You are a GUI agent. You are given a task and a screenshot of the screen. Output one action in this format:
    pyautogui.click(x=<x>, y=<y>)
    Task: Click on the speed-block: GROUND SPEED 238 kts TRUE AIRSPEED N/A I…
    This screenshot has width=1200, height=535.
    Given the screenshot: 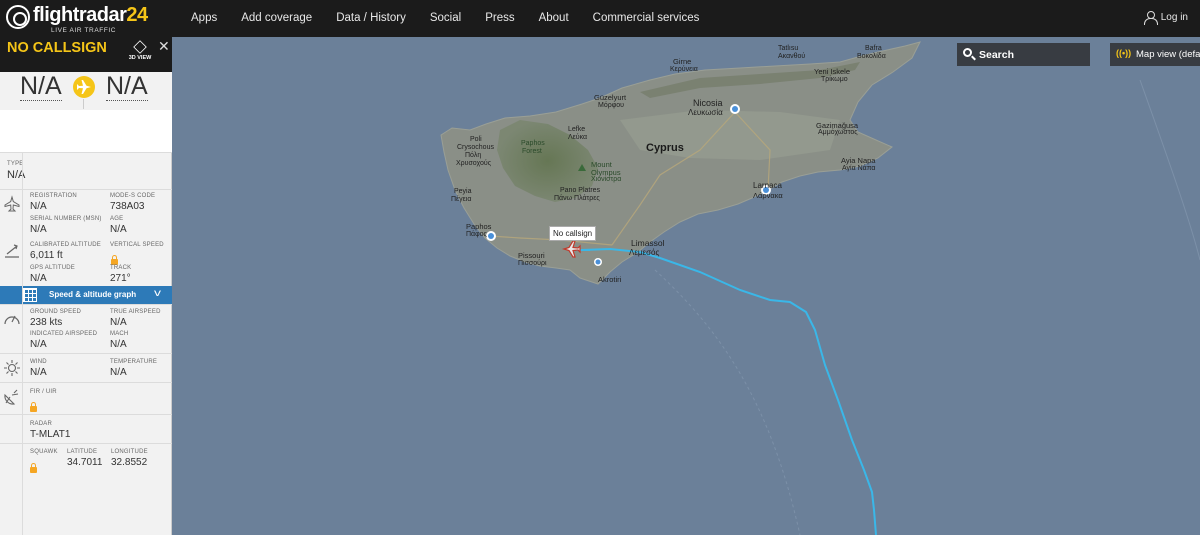 What is the action you would take?
    pyautogui.click(x=86, y=328)
    